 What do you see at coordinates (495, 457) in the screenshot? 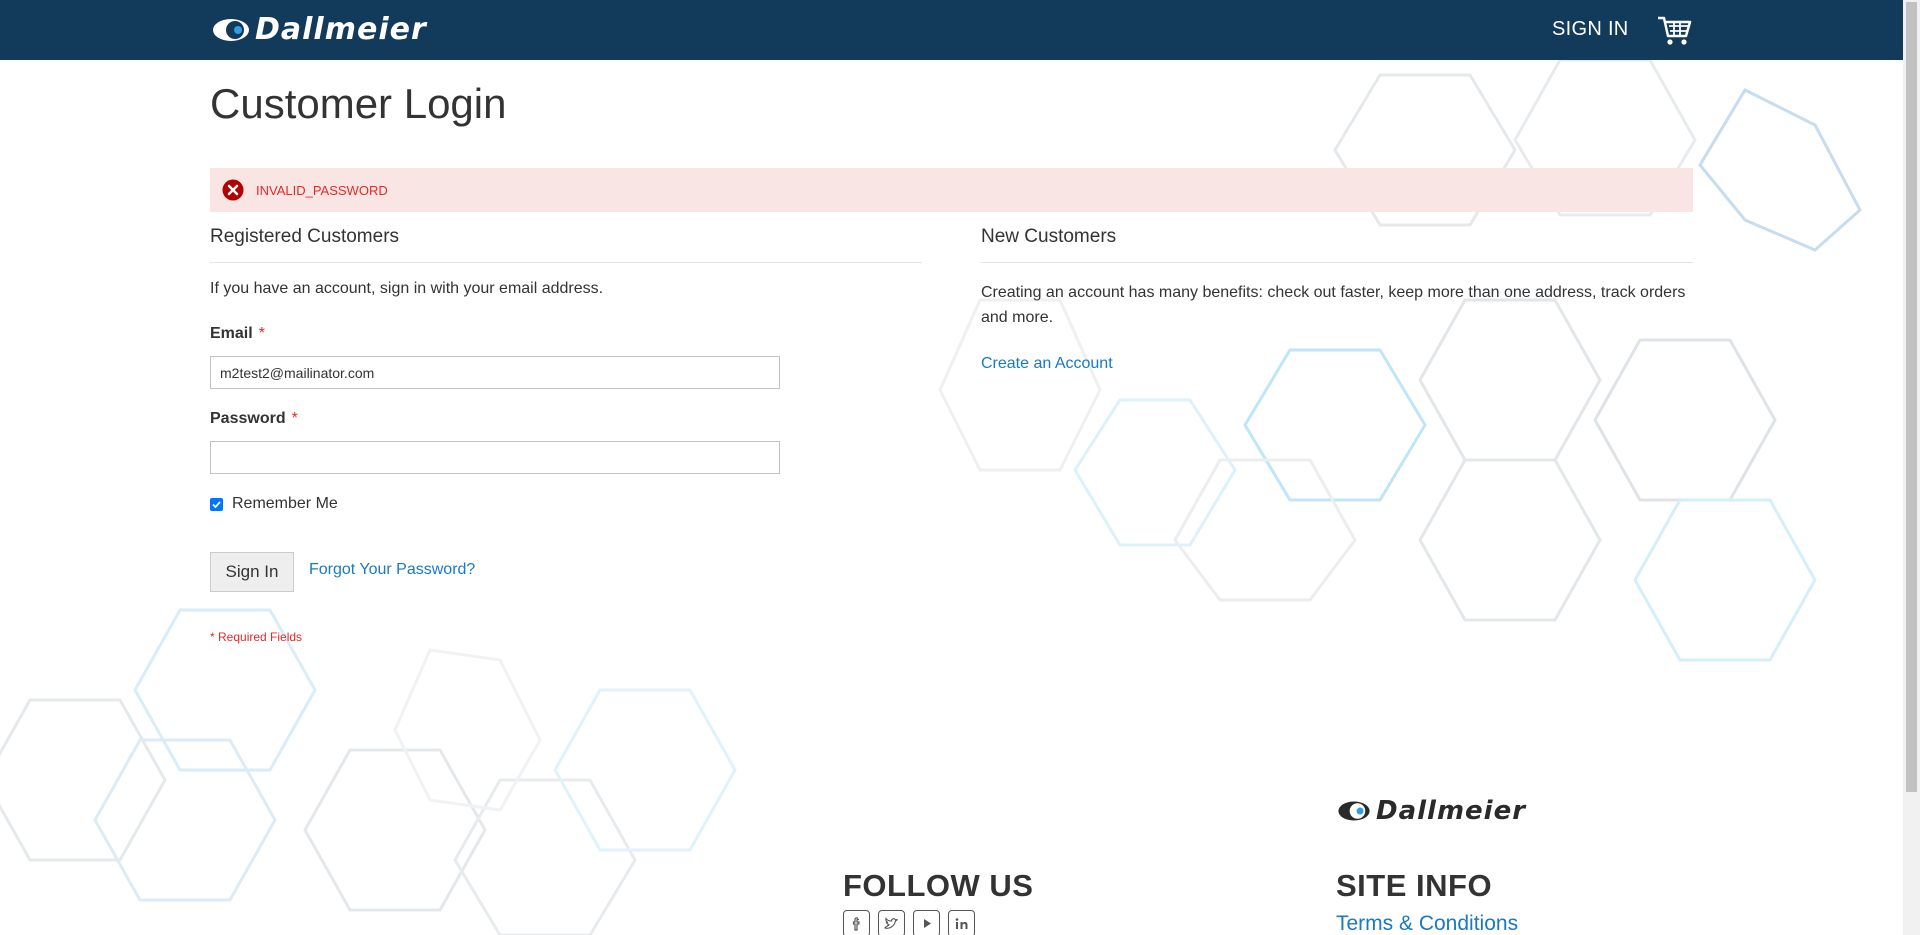
I see `password-field` at bounding box center [495, 457].